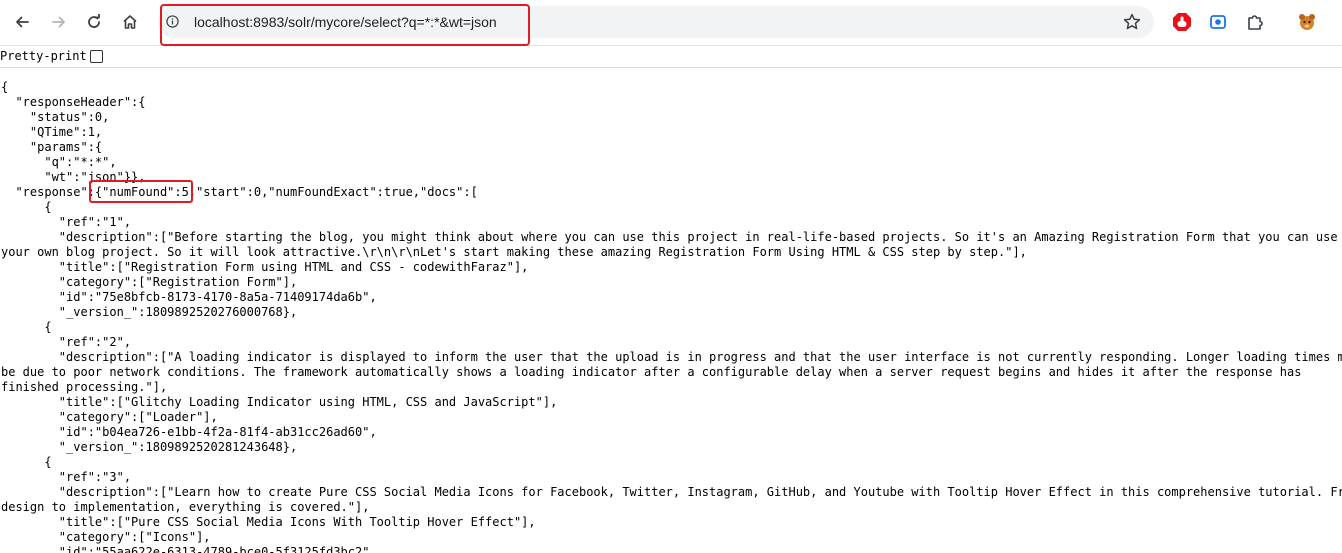 Image resolution: width=1342 pixels, height=553 pixels. I want to click on json-line: "_version_":1809892520281243648},, so click(149, 447).